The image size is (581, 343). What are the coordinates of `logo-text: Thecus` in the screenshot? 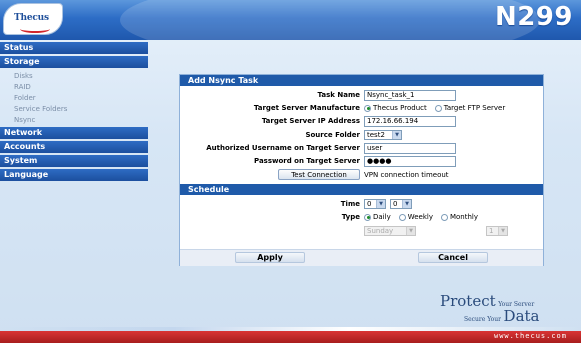 It's located at (31, 18).